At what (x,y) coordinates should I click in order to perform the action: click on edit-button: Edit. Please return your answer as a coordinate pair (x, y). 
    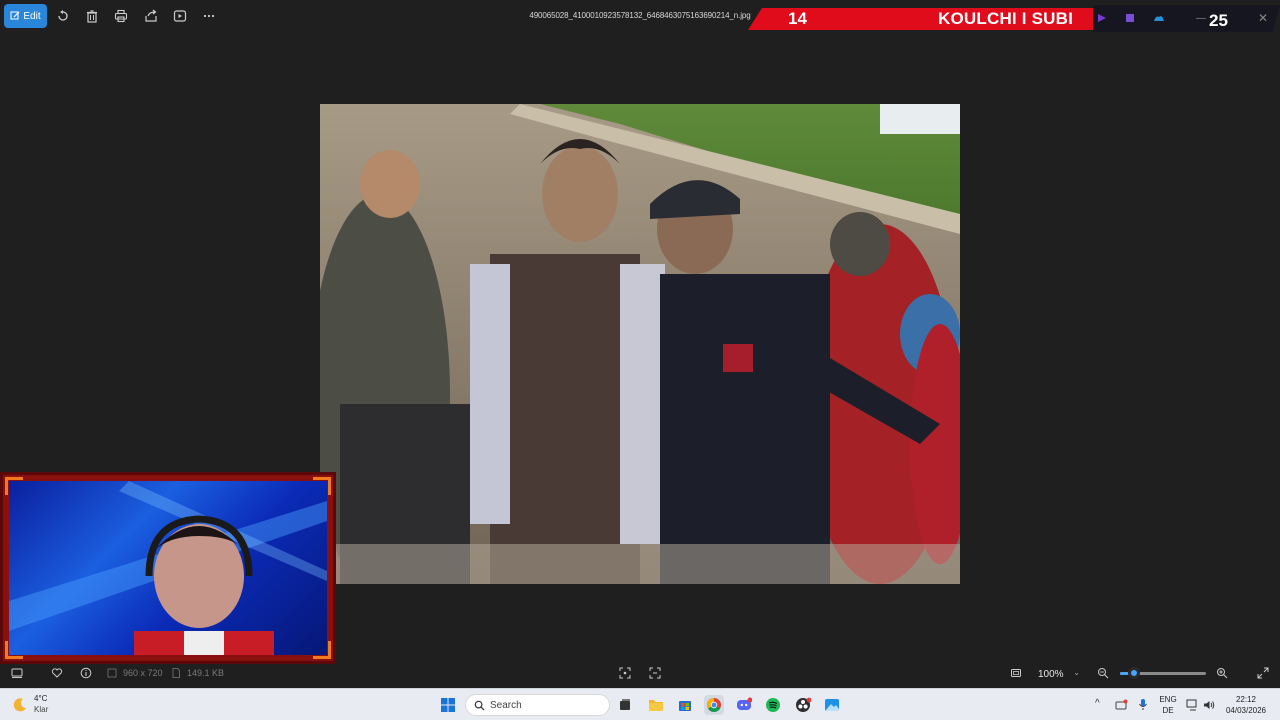
    Looking at the image, I should click on (25, 16).